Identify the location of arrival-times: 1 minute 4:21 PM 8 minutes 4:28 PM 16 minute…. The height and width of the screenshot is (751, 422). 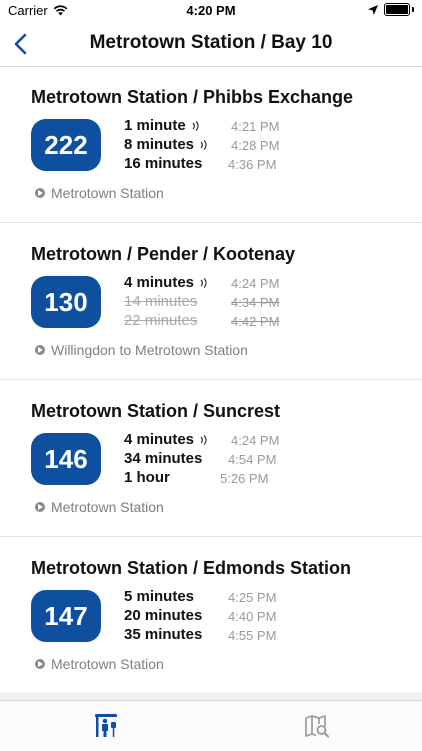
(224, 145).